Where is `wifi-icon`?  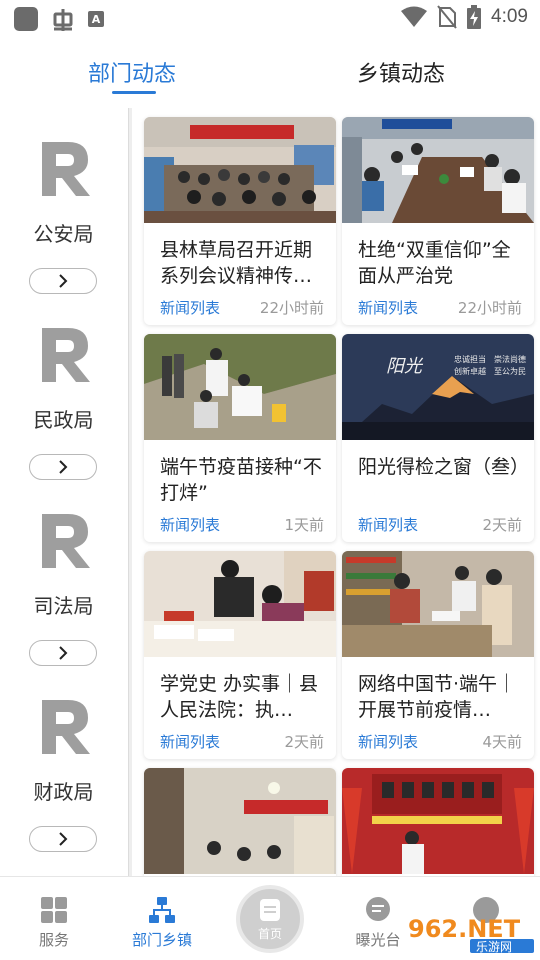
wifi-icon is located at coordinates (414, 16).